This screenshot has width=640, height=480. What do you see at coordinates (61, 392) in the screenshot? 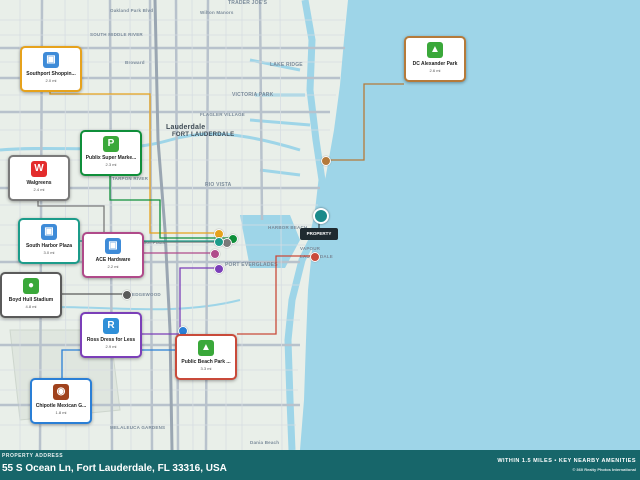
I see `chipotle-icon: ◉` at bounding box center [61, 392].